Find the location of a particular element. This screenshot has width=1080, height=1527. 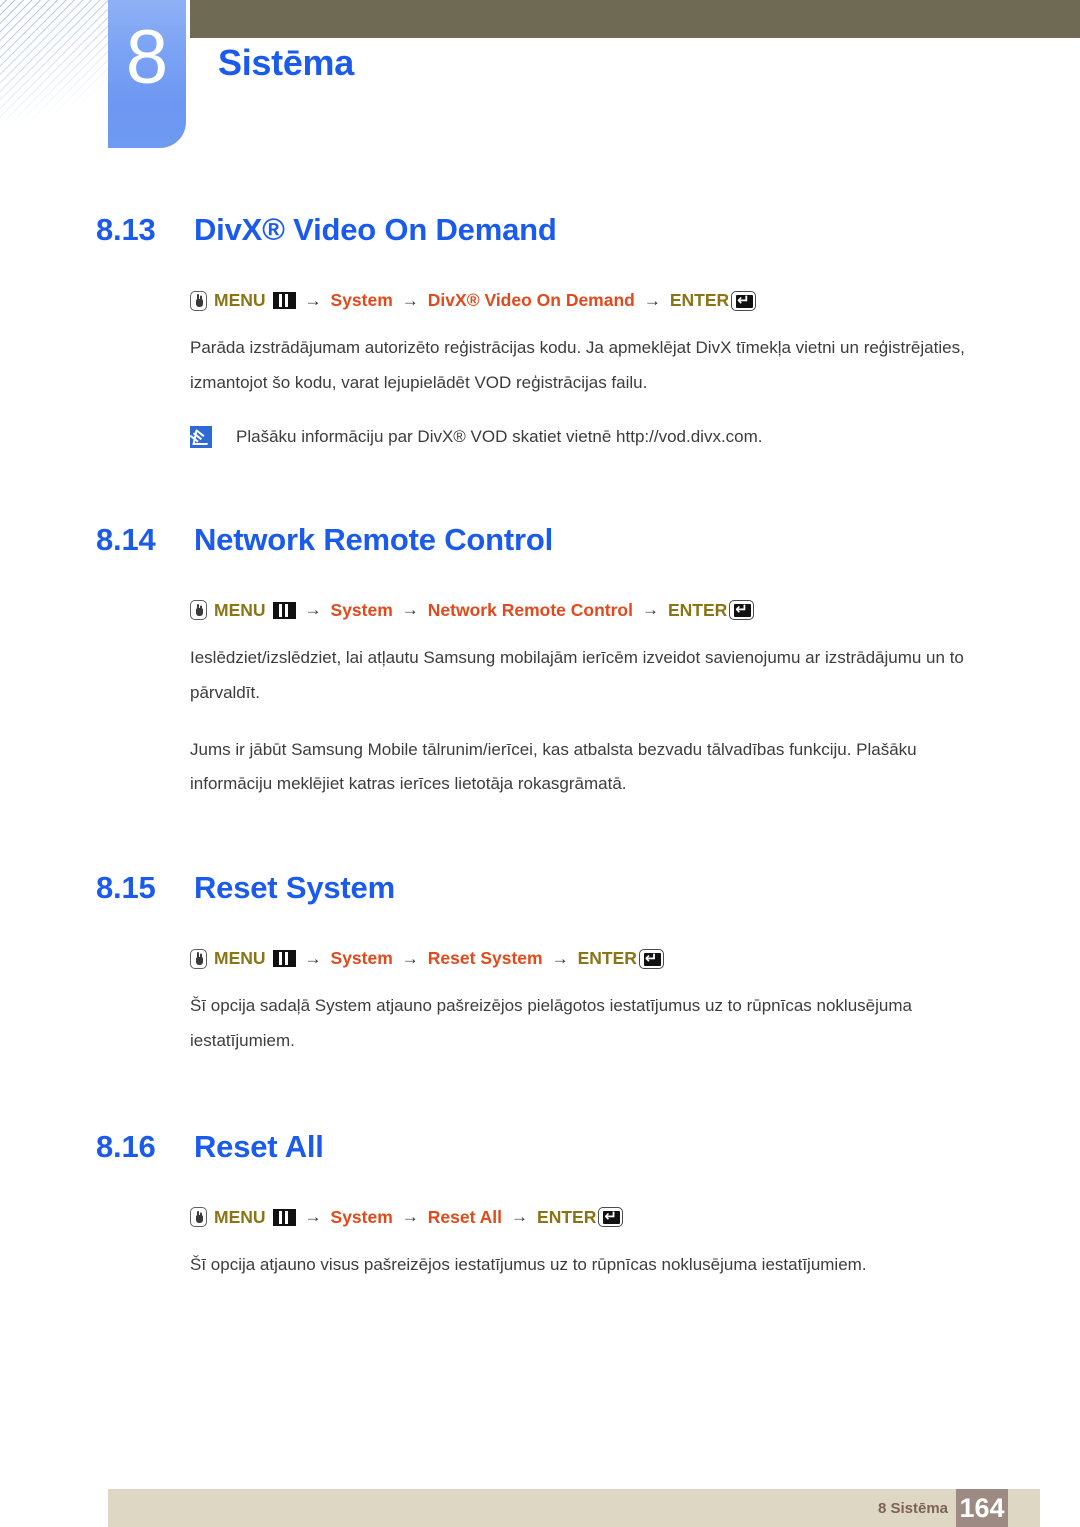

menu-path-item: Network Remote Control is located at coordinates (530, 609).